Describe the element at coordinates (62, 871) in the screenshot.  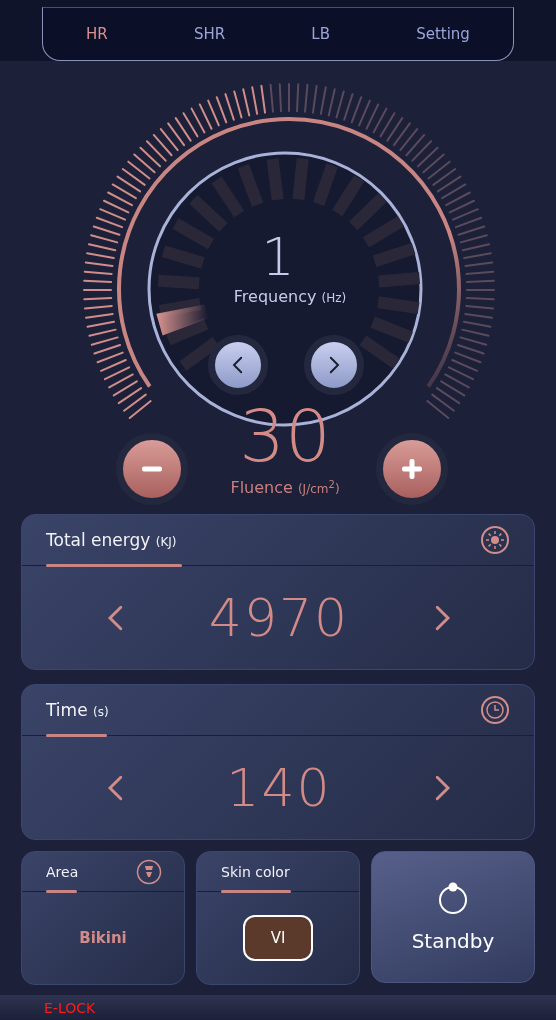
I see `area-title: Area` at that location.